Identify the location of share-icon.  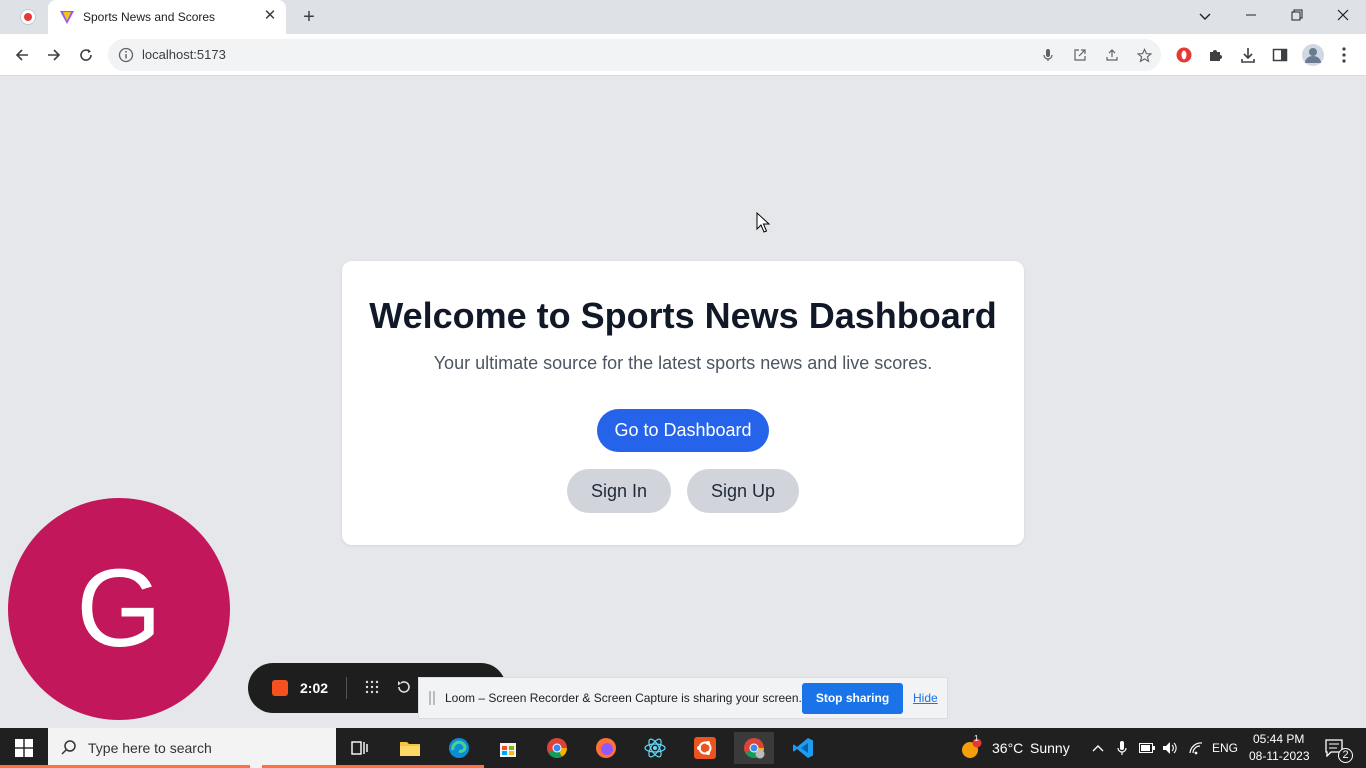
(1112, 55).